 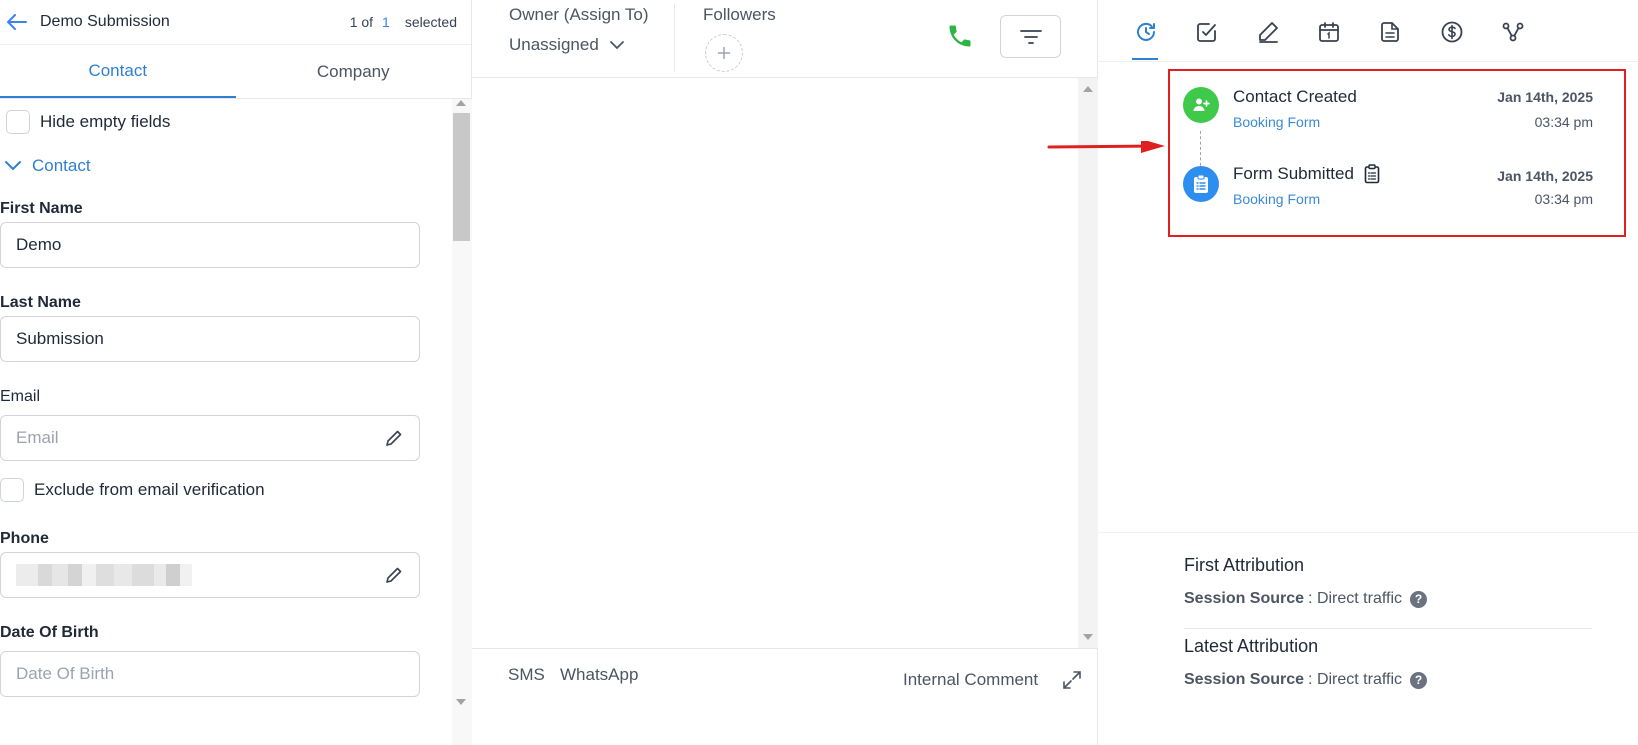 I want to click on red-pointer-arrow-icon, so click(x=1106, y=147).